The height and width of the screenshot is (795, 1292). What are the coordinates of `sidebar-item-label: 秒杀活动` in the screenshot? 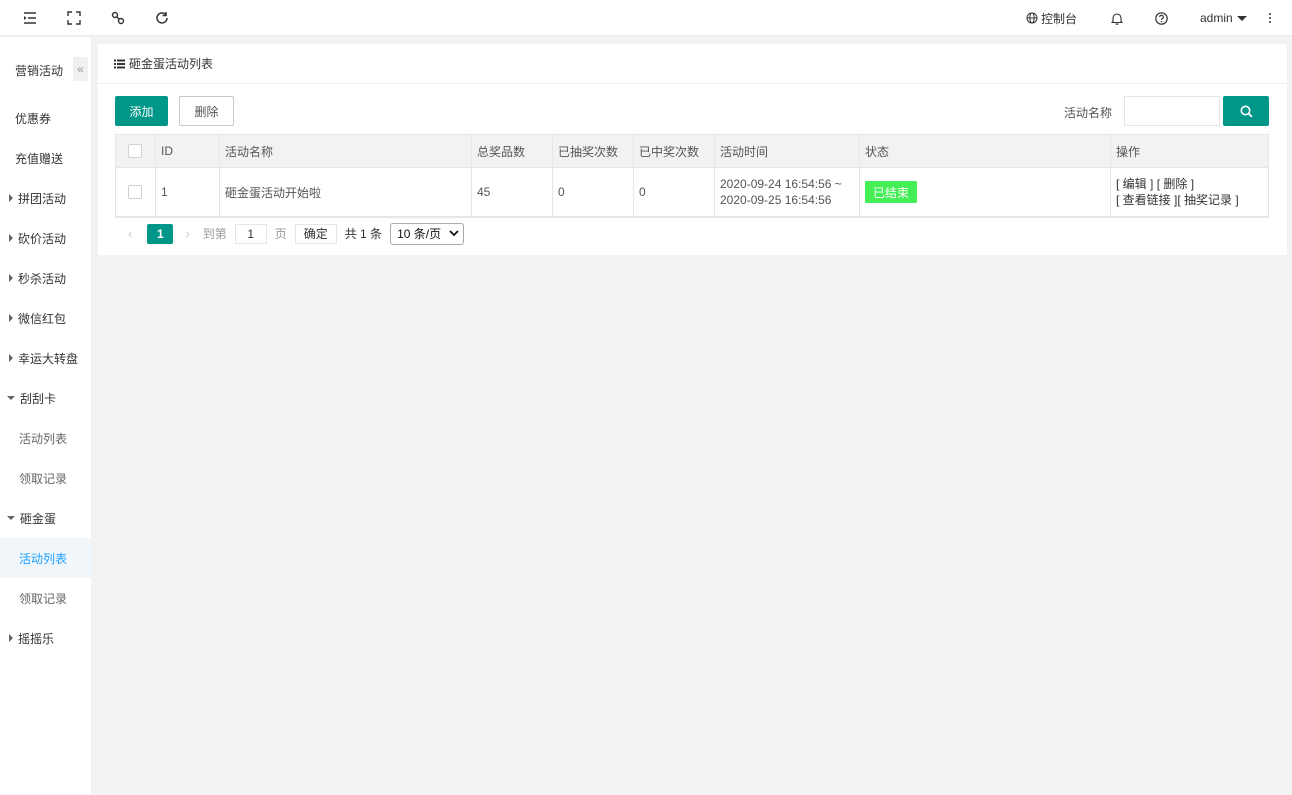 It's located at (42, 278).